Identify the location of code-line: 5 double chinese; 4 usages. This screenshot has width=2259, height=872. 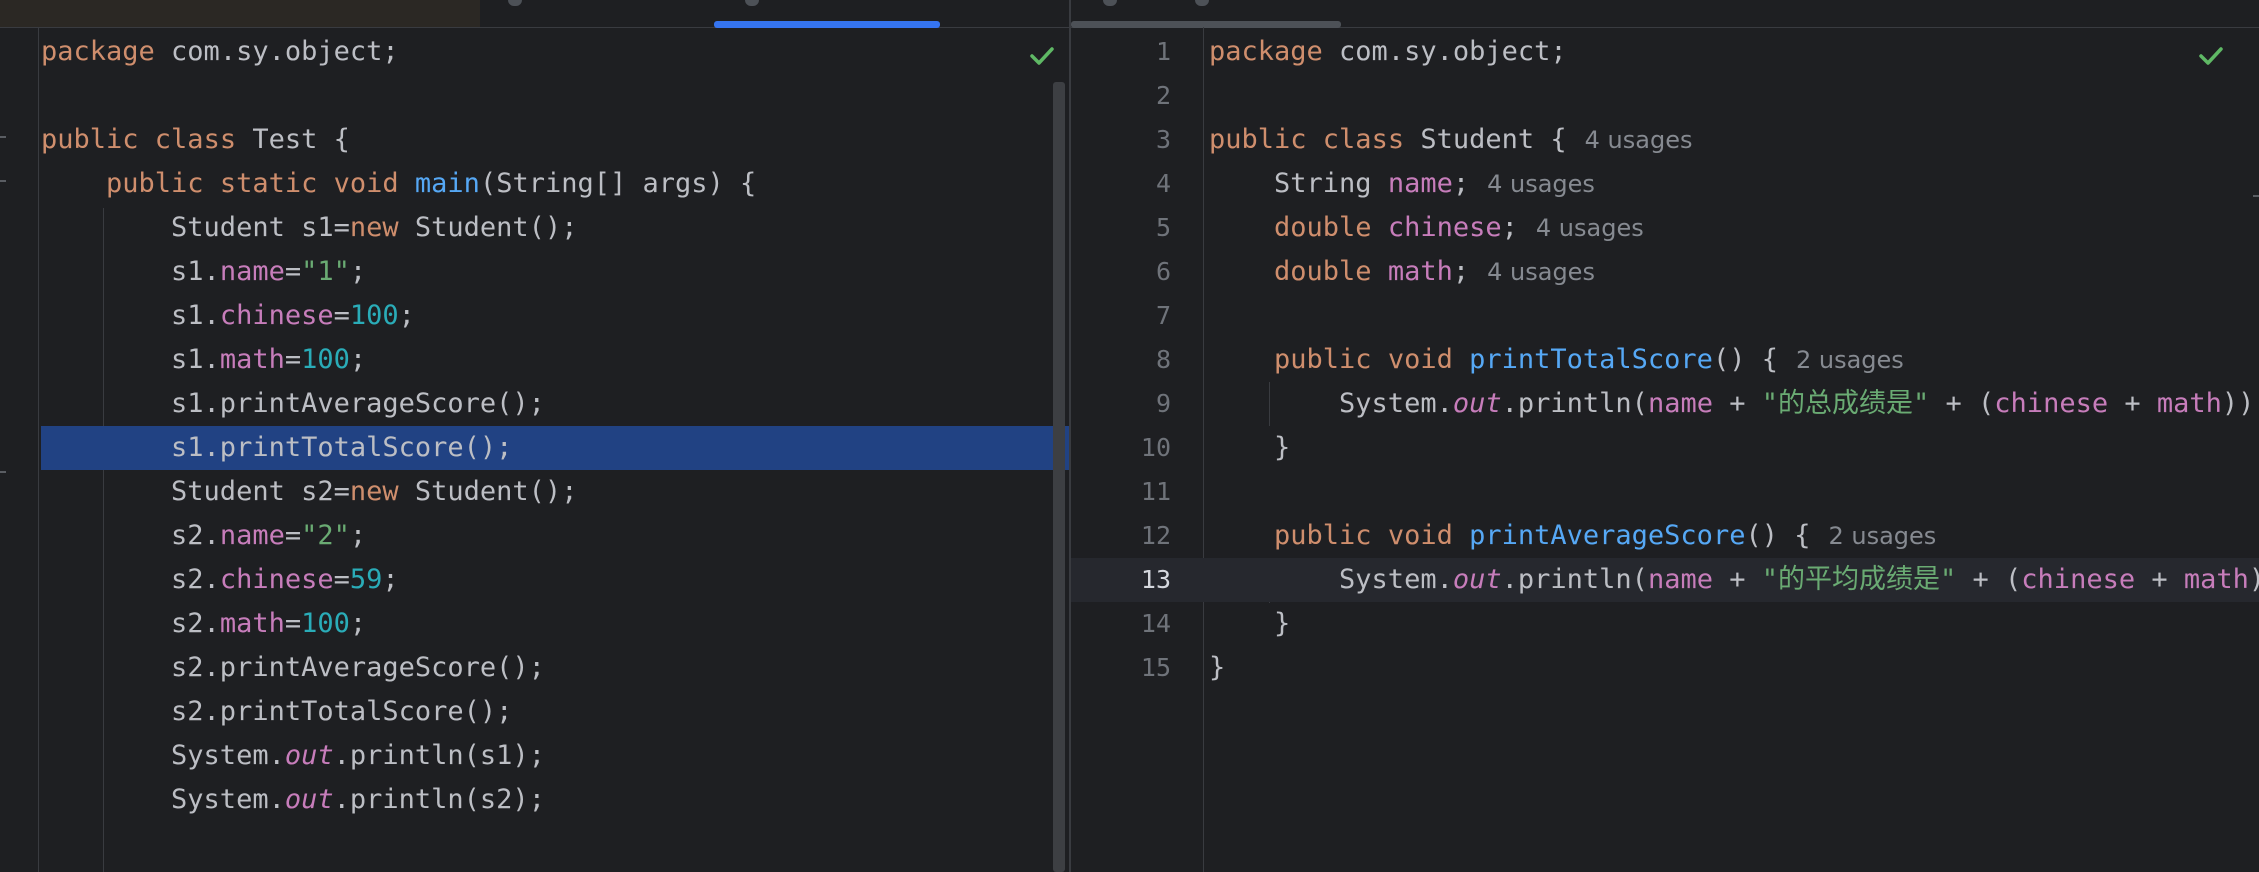
(1665, 228).